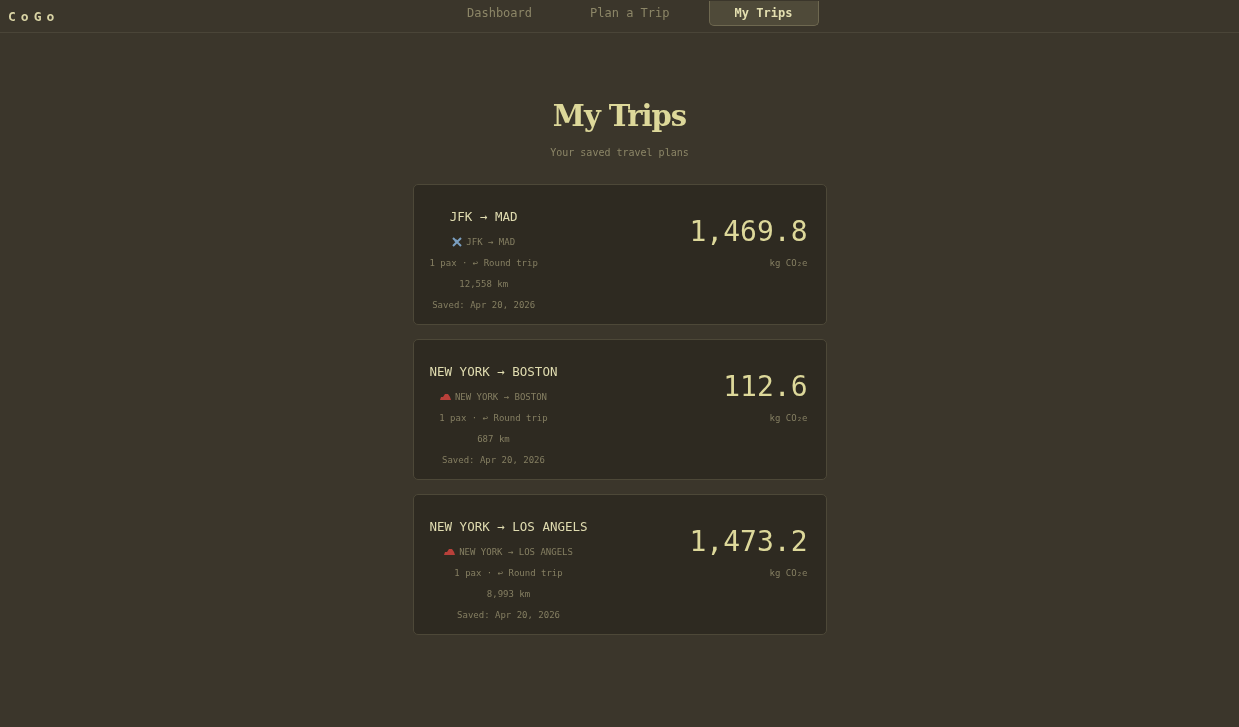  What do you see at coordinates (763, 13) in the screenshot?
I see `nav-tab: My Trips` at bounding box center [763, 13].